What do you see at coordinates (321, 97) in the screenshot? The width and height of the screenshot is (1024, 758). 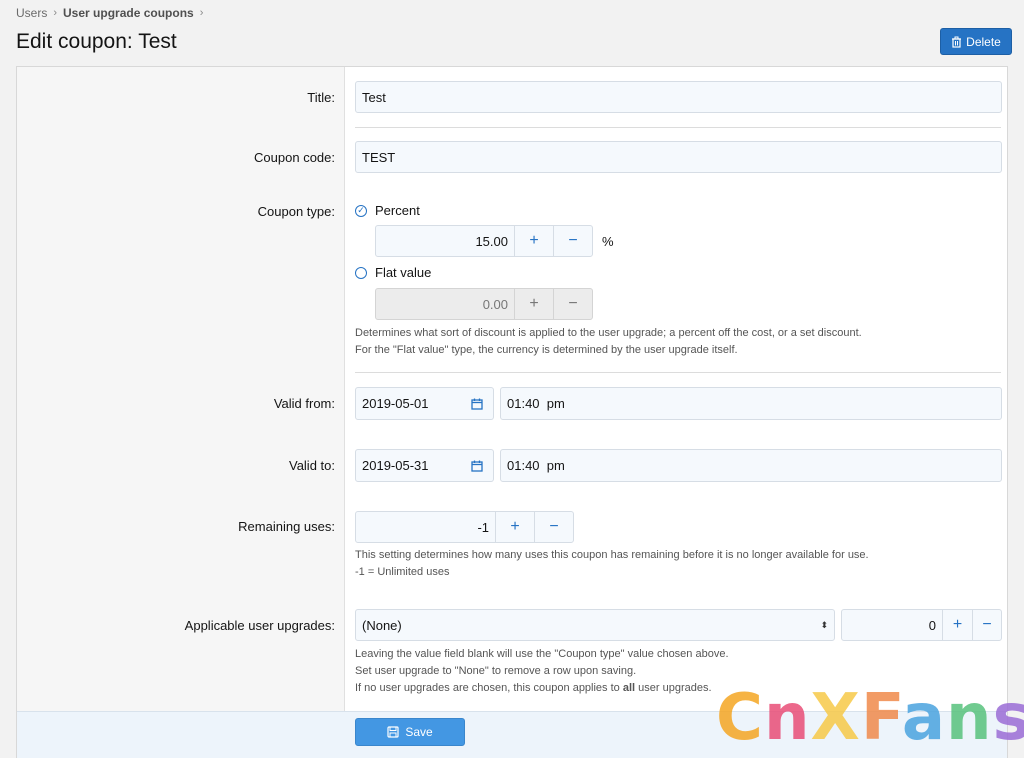 I see `title-label: Title:` at bounding box center [321, 97].